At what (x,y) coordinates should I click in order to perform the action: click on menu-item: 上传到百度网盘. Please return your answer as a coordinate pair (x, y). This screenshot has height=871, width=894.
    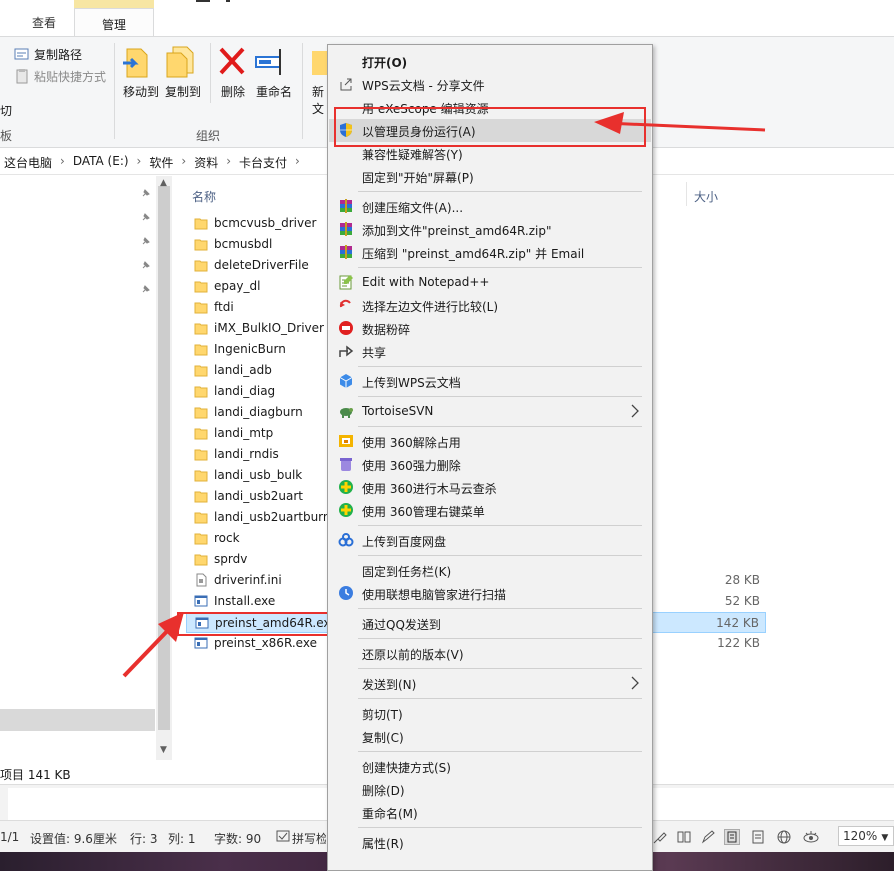
    Looking at the image, I should click on (490, 540).